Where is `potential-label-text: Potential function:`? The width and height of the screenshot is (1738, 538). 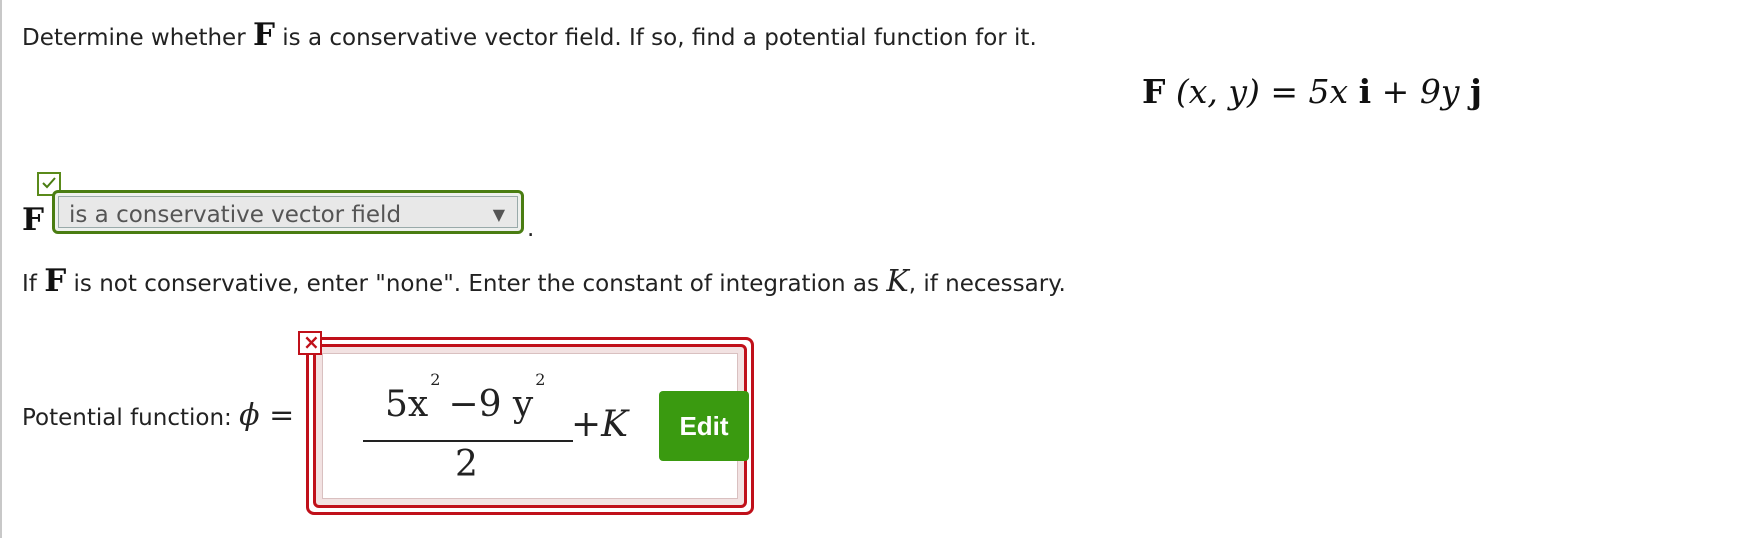
potential-label-text: Potential function: is located at coordinates (131, 418).